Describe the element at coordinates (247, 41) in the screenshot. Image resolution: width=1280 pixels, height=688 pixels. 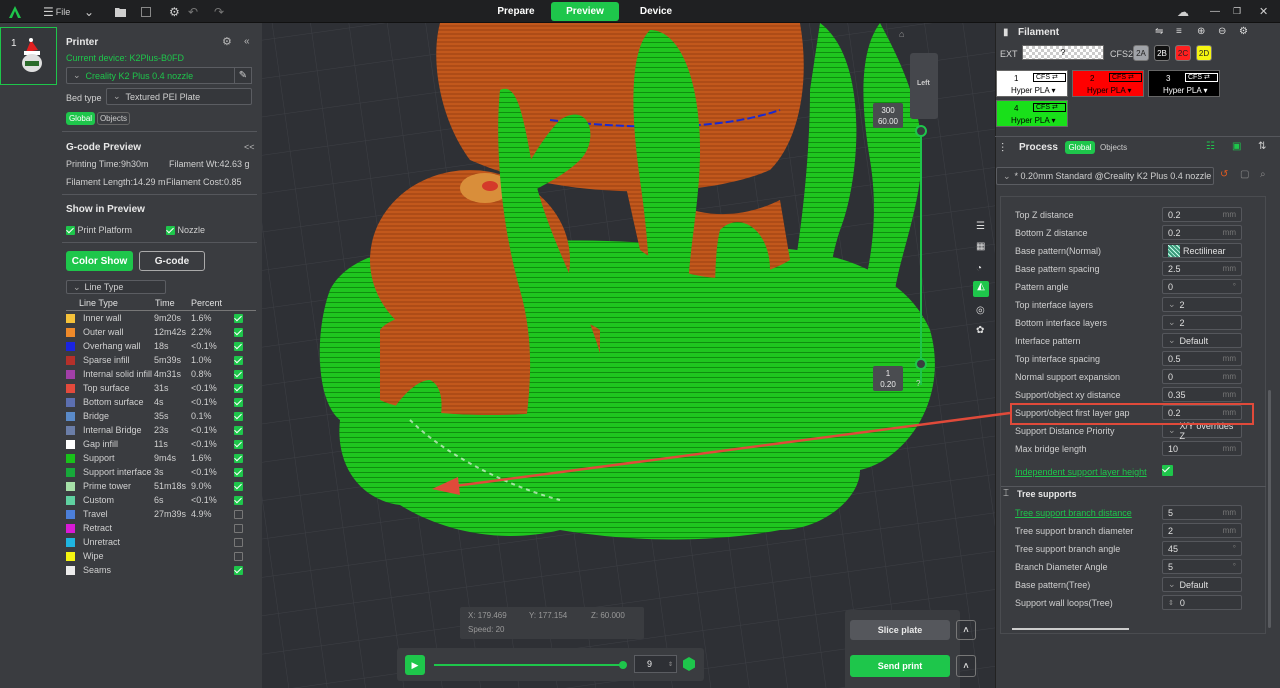
I see `collapse-icon: «` at that location.